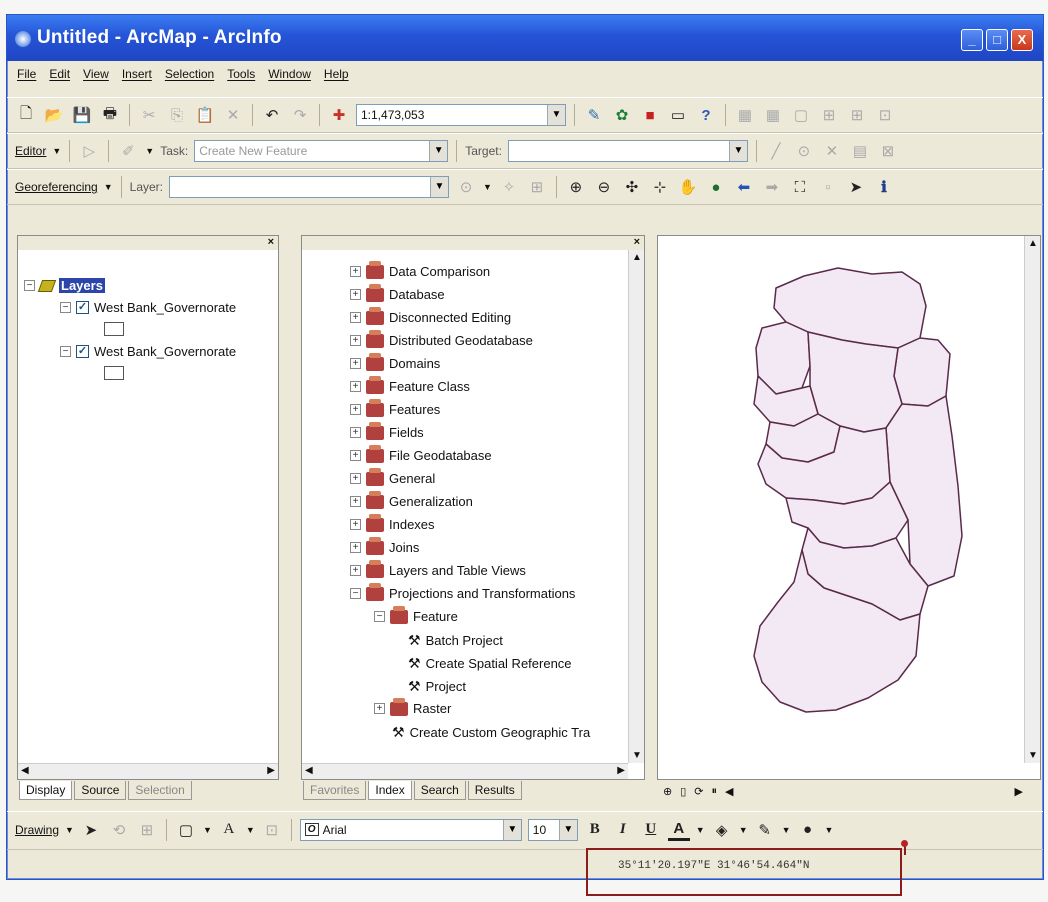 The width and height of the screenshot is (1048, 902). Describe the element at coordinates (229, 830) in the screenshot. I see `text-icon: A` at that location.